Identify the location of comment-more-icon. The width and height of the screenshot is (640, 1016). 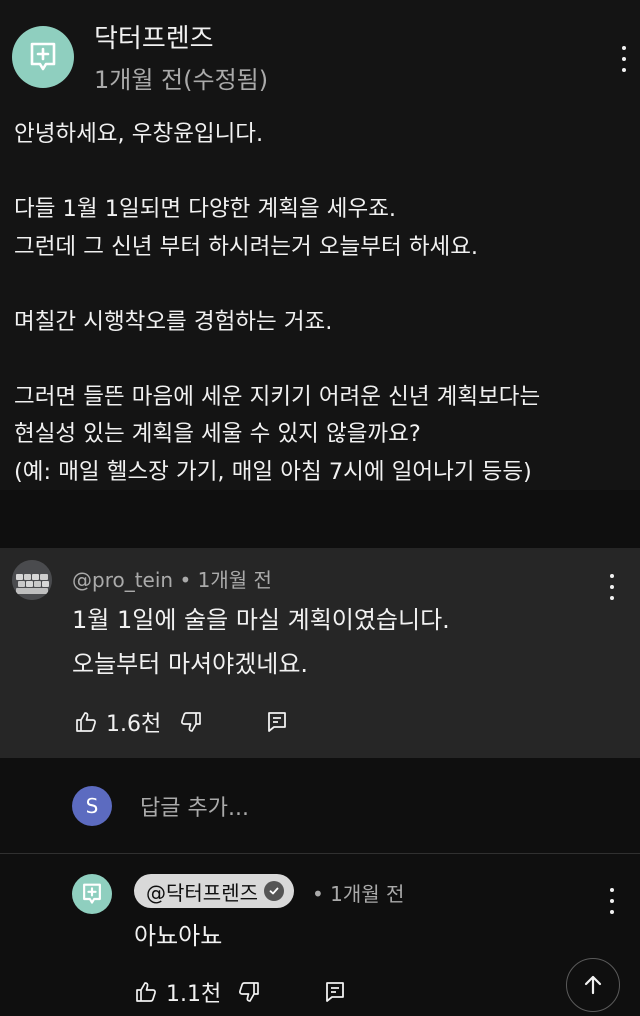
(612, 587).